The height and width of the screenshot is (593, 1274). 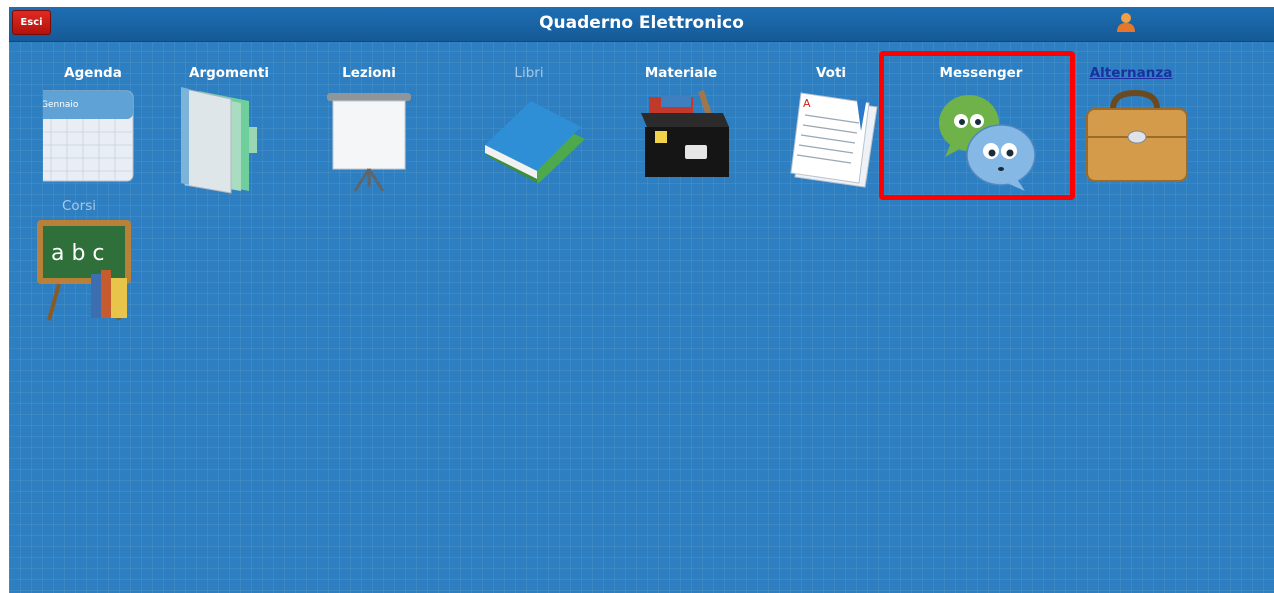 I want to click on tile-lezioni-label: Lezioni, so click(x=369, y=73).